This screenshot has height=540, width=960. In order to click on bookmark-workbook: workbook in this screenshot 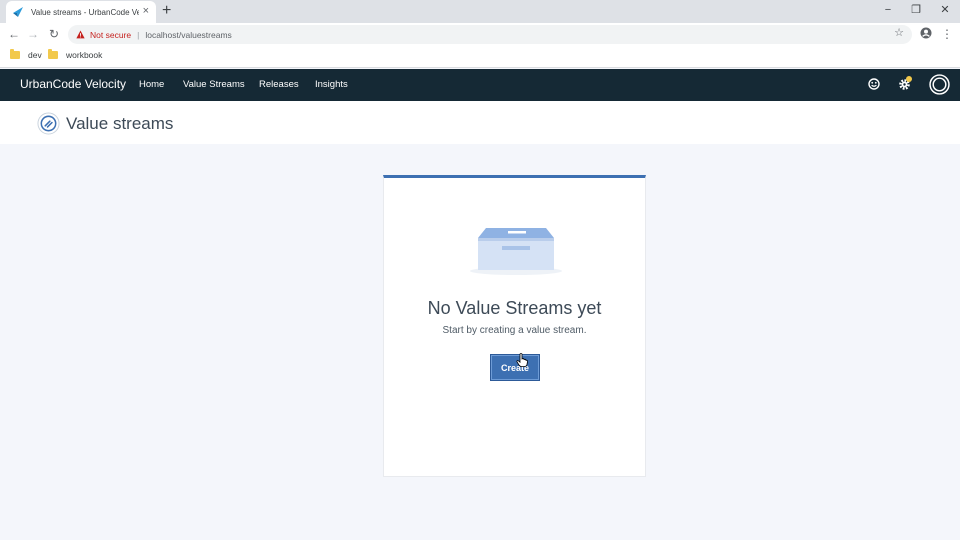, I will do `click(75, 54)`.